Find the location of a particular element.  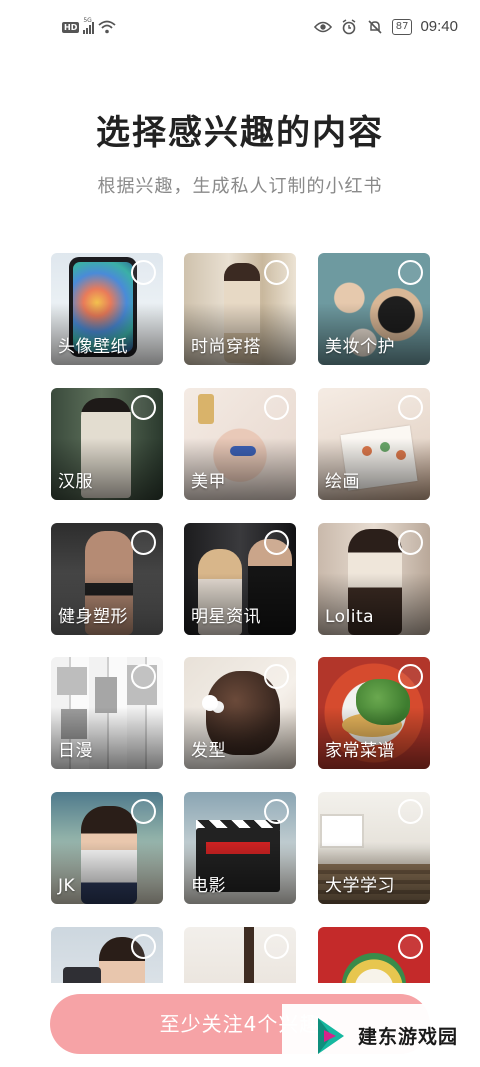

category-label: 绘画 is located at coordinates (342, 482).